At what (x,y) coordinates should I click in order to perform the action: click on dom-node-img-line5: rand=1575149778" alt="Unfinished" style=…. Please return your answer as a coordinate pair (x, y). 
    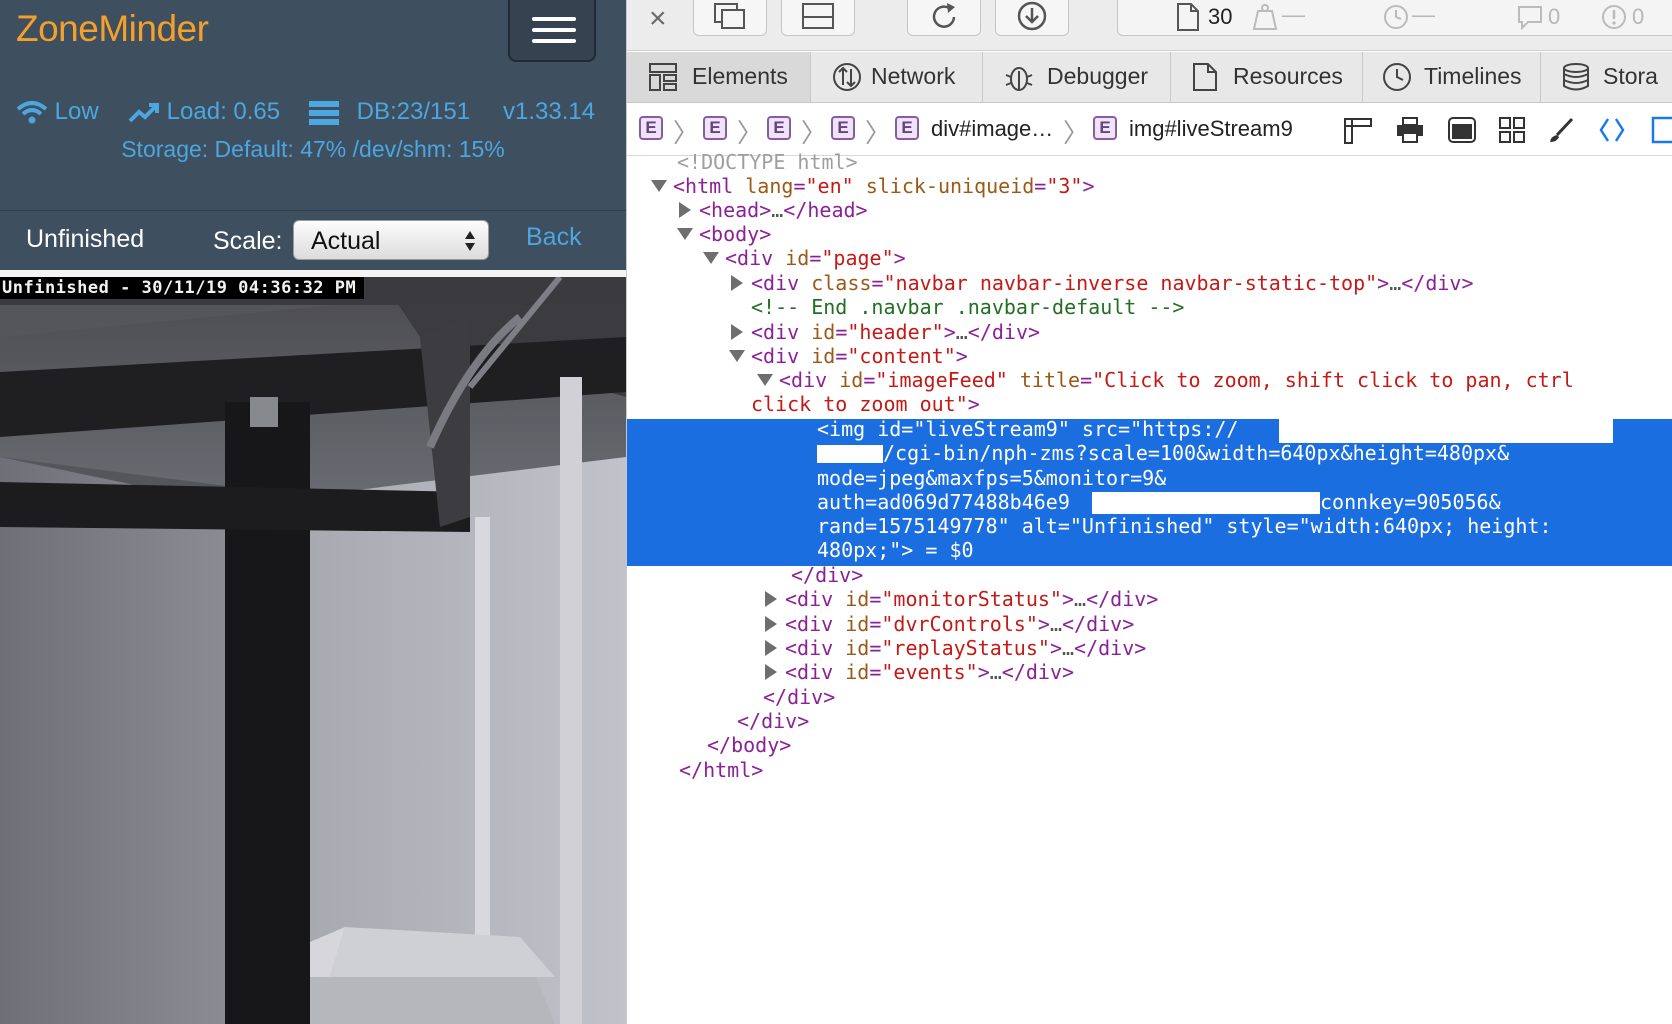
    Looking at the image, I should click on (1184, 526).